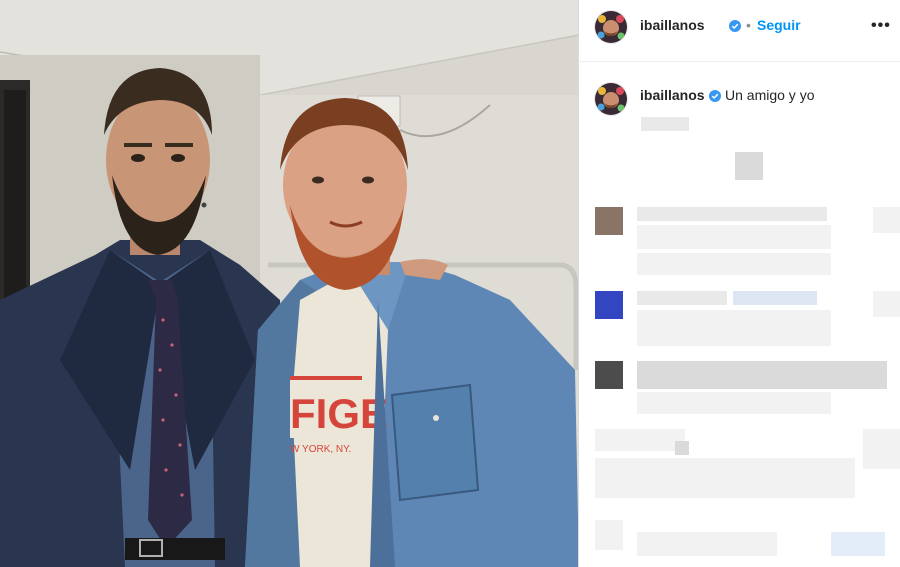 Image resolution: width=900 pixels, height=567 pixels. Describe the element at coordinates (672, 95) in the screenshot. I see `caption-username: ibaillanos` at that location.